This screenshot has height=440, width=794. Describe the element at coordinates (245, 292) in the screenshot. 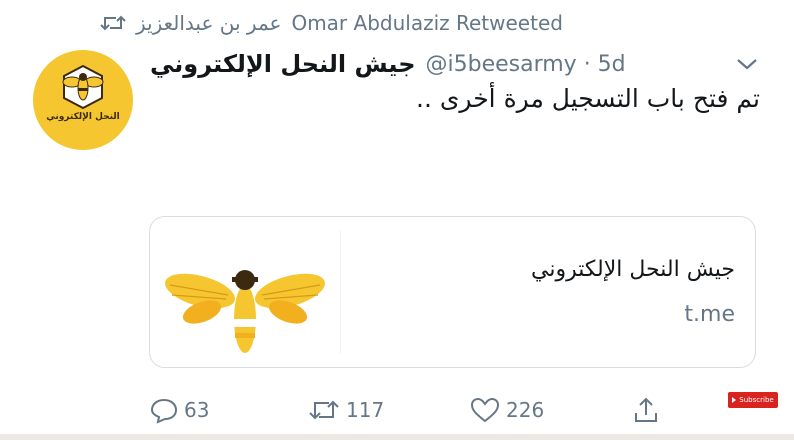

I see `bee-icon` at that location.